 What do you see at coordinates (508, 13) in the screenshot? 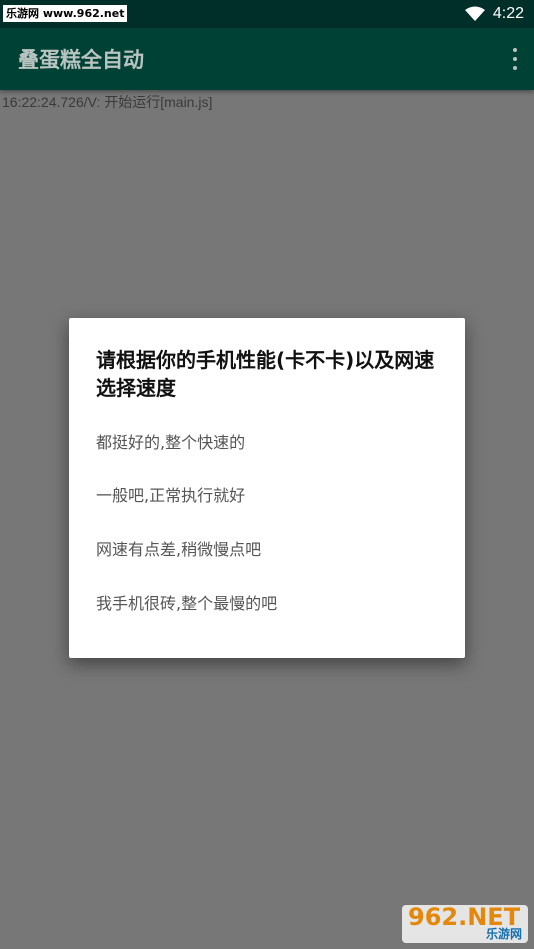
I see `status-time: 4:22` at bounding box center [508, 13].